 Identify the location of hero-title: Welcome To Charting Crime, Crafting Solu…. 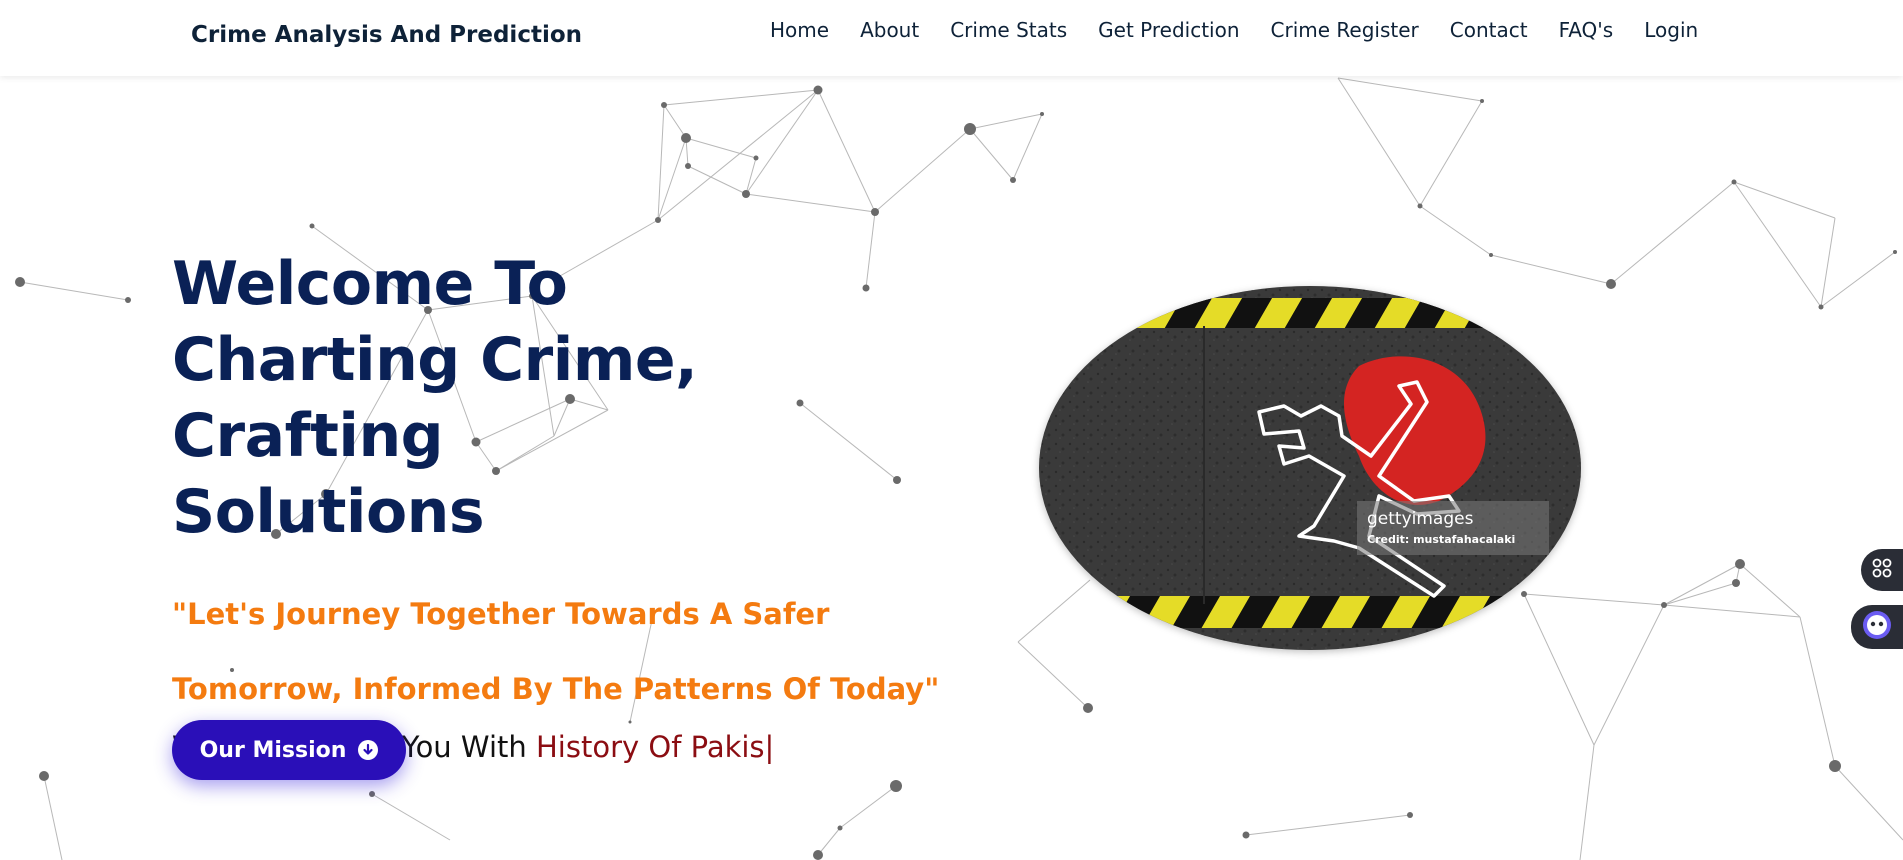
(572, 398).